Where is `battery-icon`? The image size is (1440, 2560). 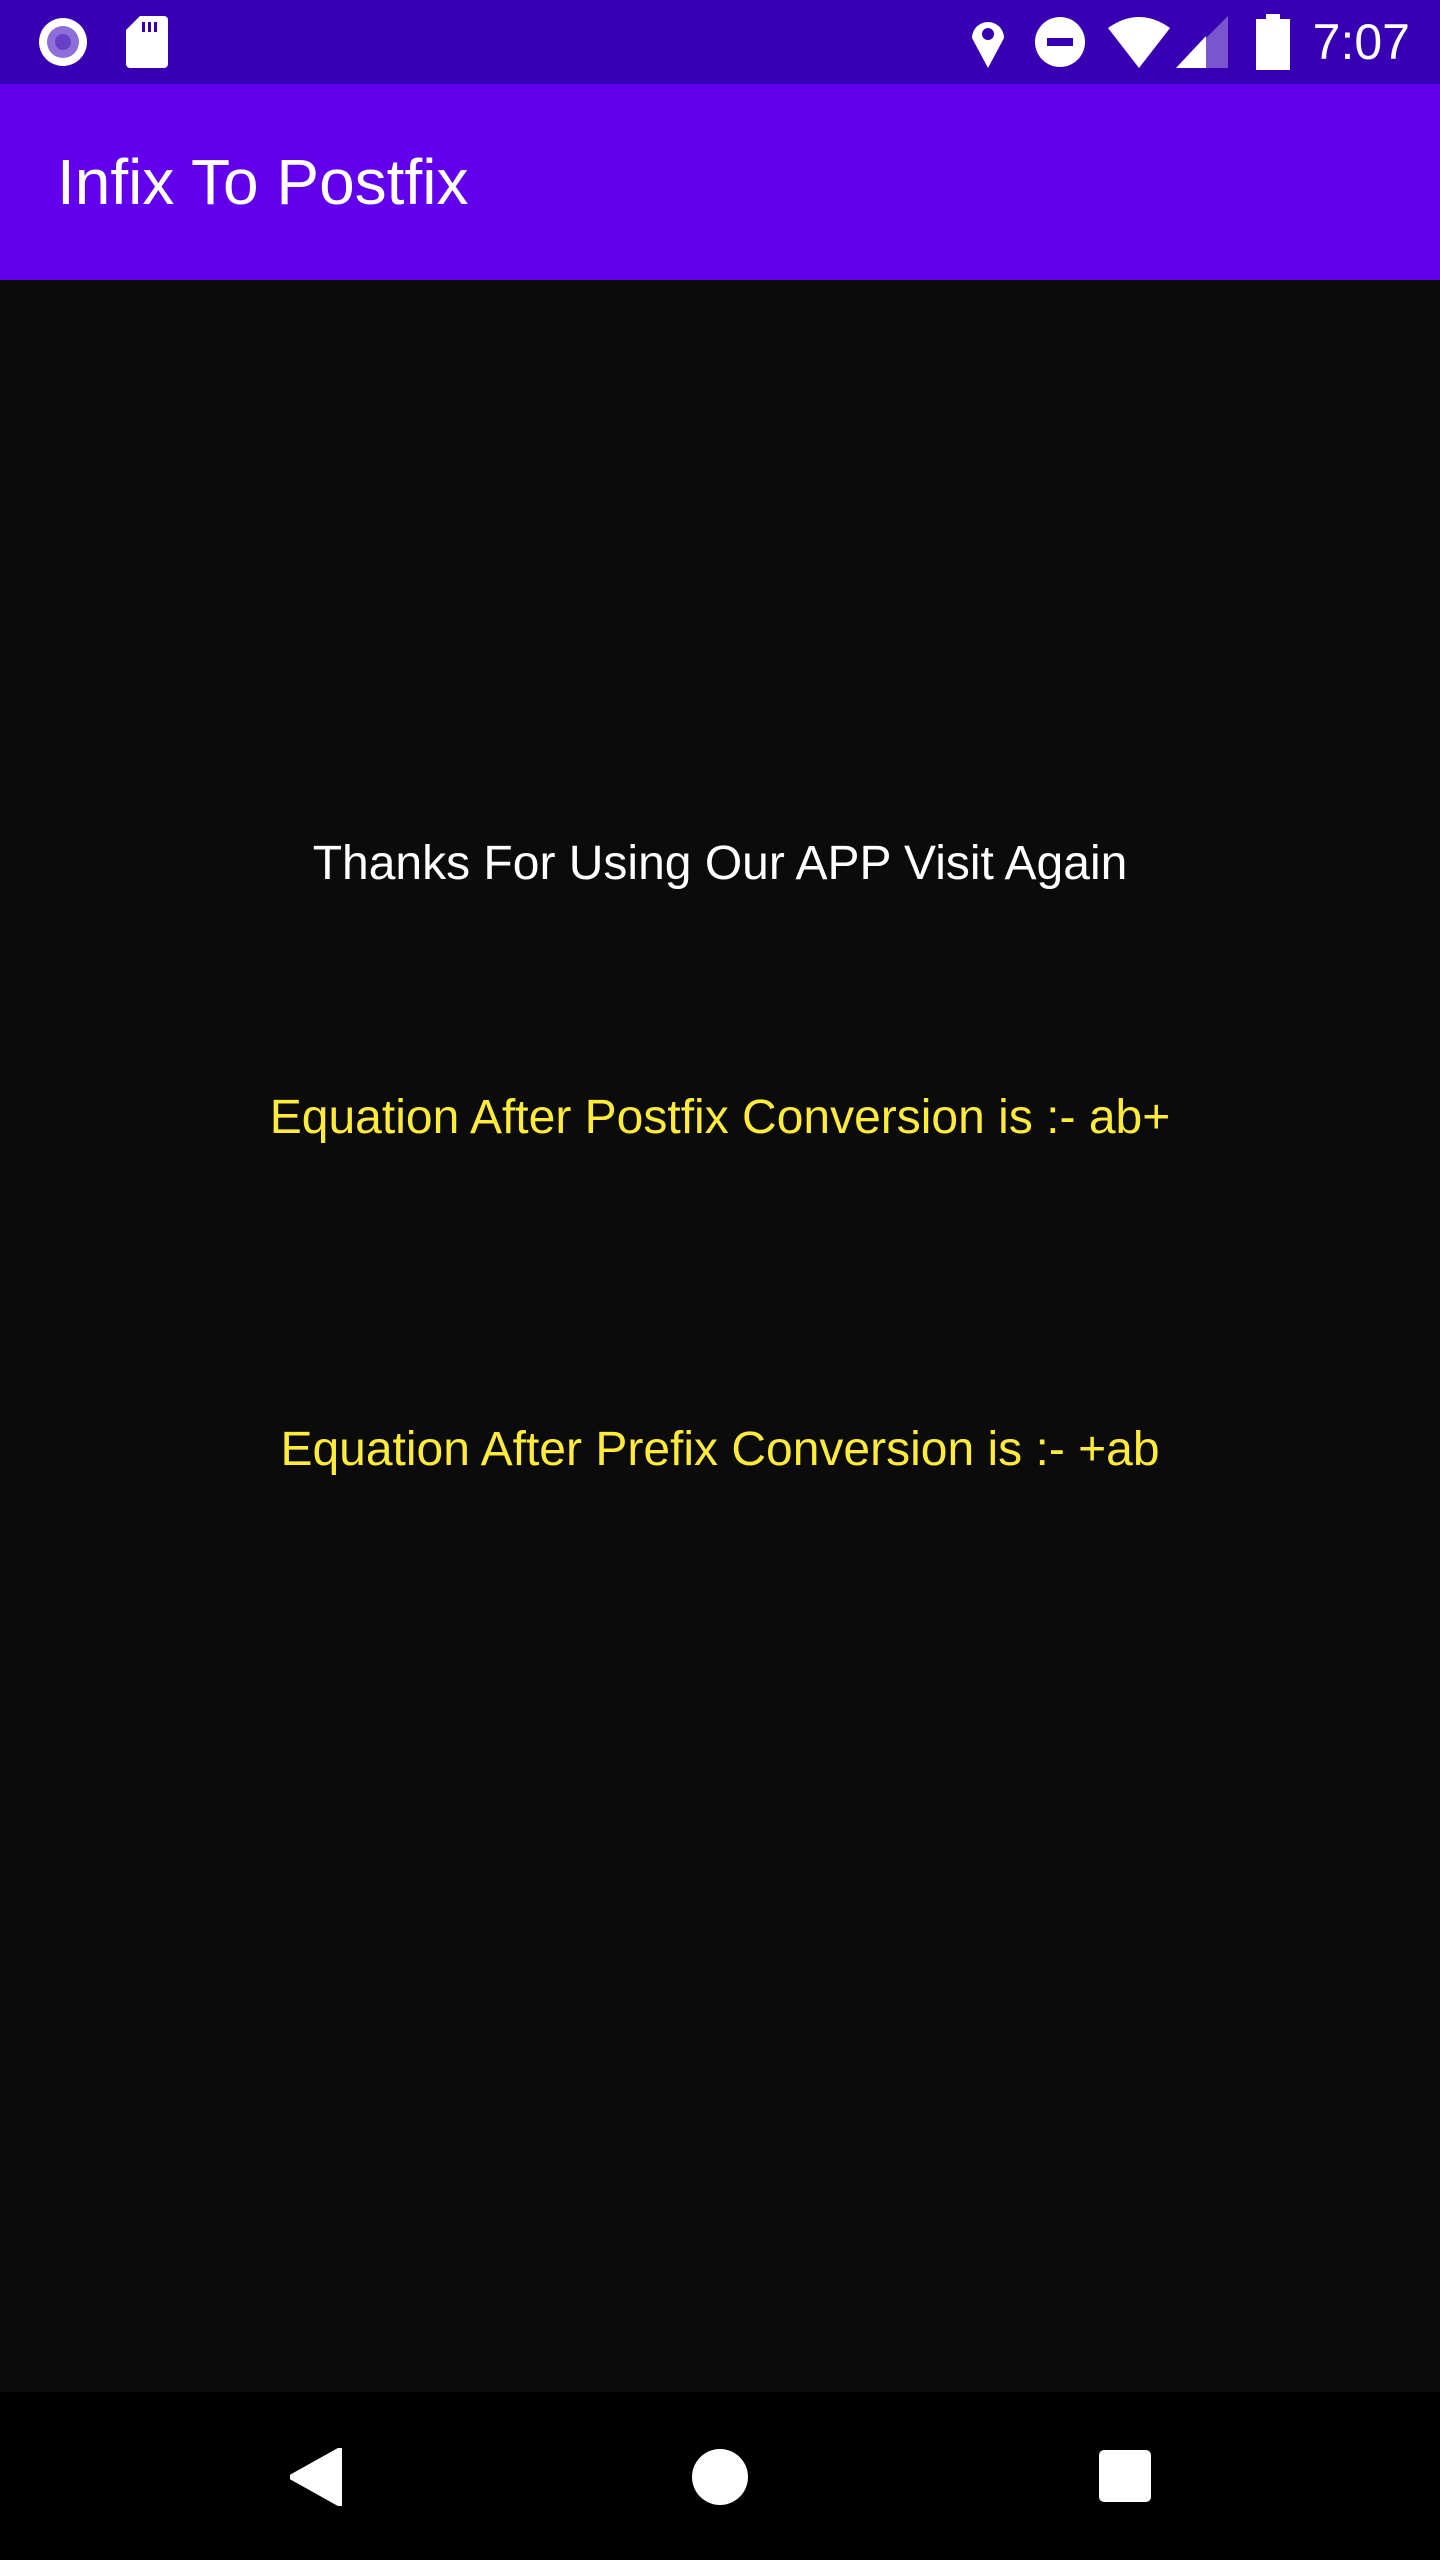
battery-icon is located at coordinates (1273, 42).